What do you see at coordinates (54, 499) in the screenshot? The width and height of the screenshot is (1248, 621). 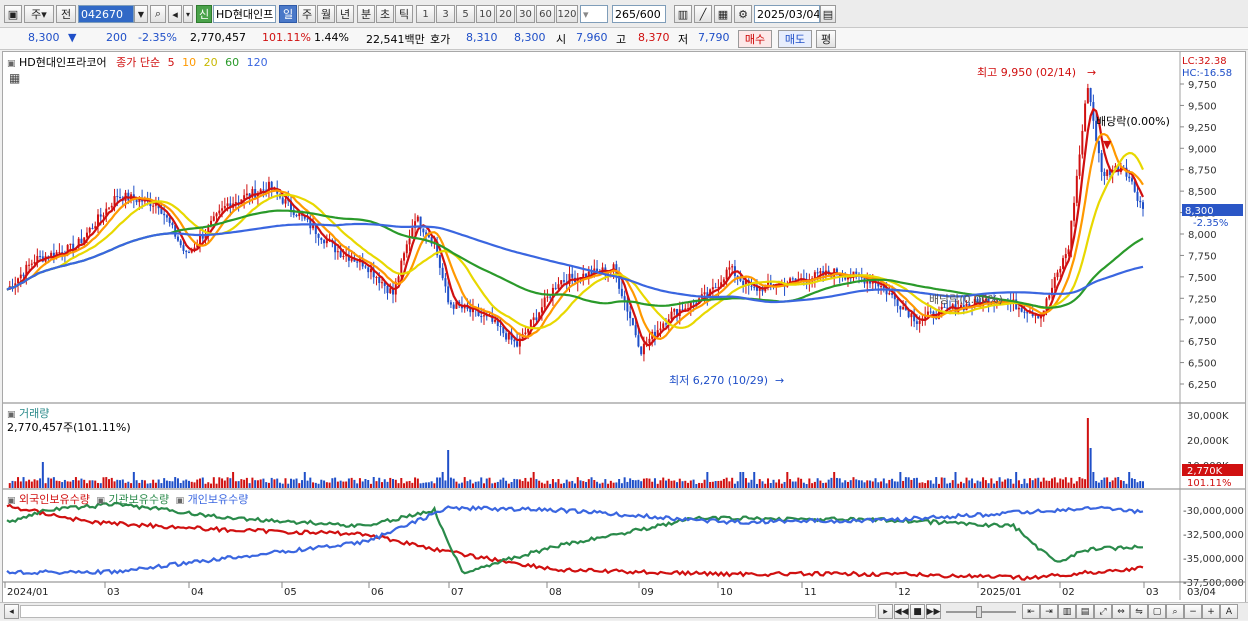 I see `legend-foreign: 외국인보유수량` at bounding box center [54, 499].